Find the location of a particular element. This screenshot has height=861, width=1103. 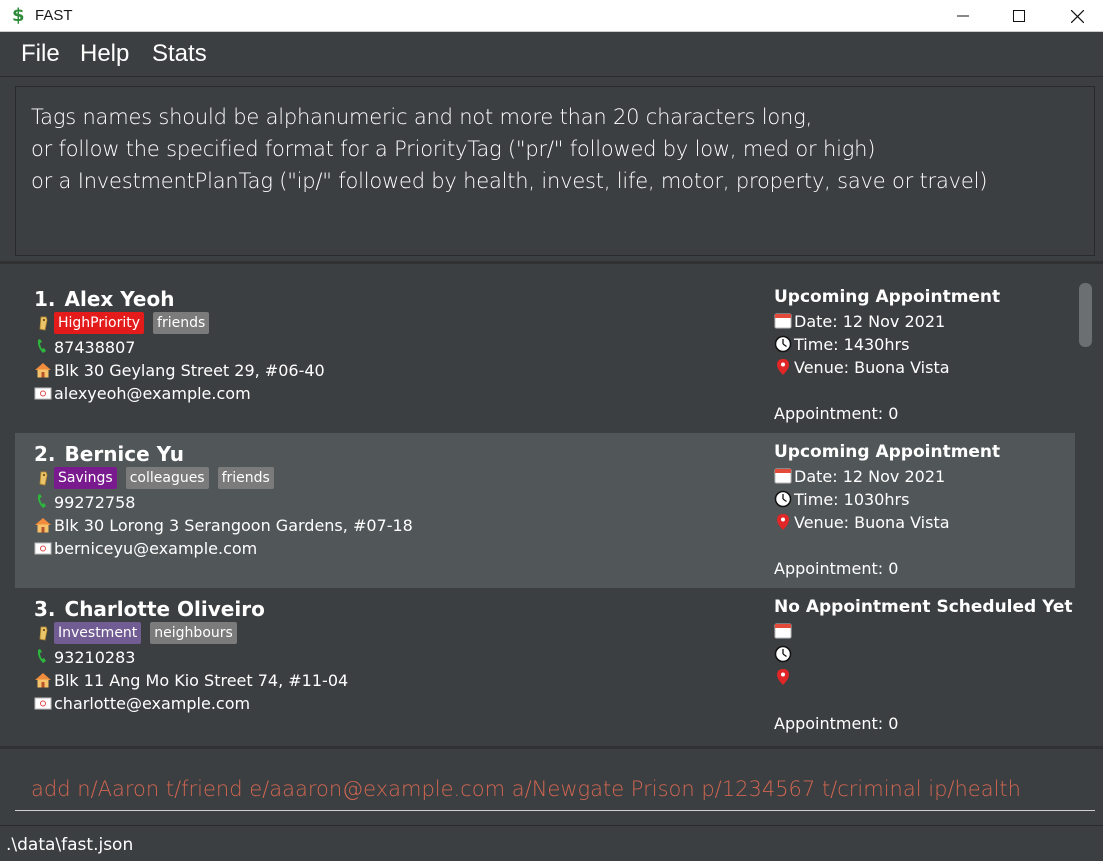

phone-row: 93210283 is located at coordinates (84, 657).